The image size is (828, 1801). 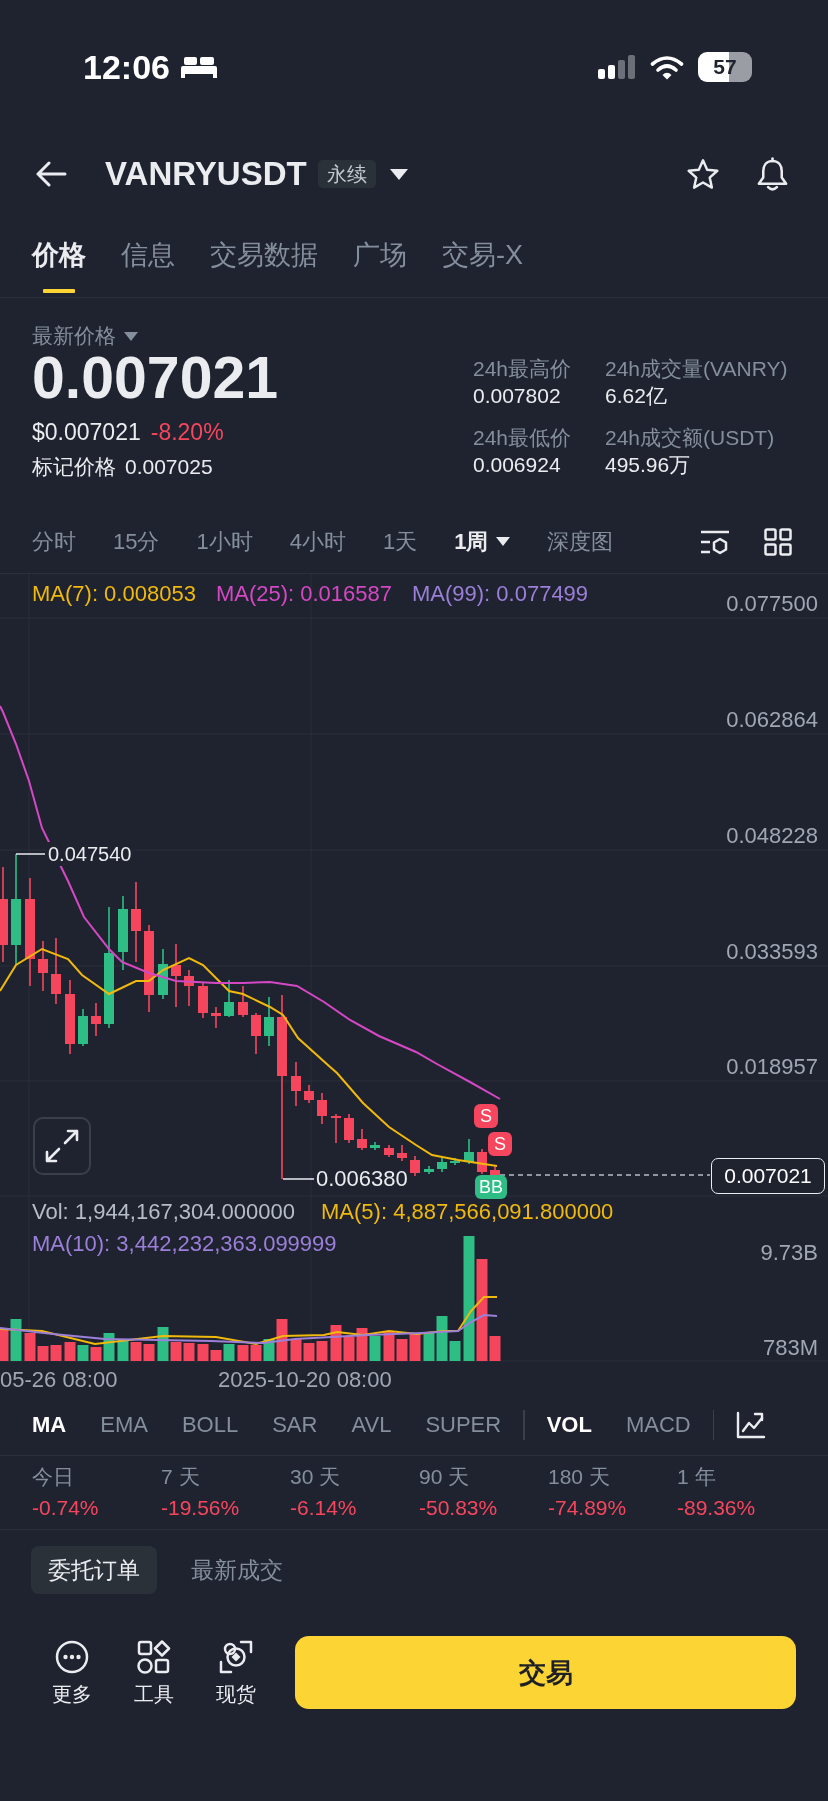 I want to click on indicator-tab: SUPER, so click(x=463, y=1425).